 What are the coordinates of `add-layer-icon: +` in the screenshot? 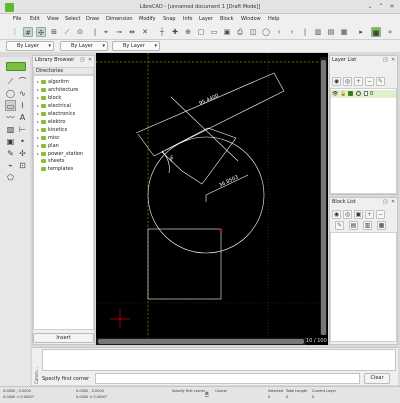 It's located at (358, 81).